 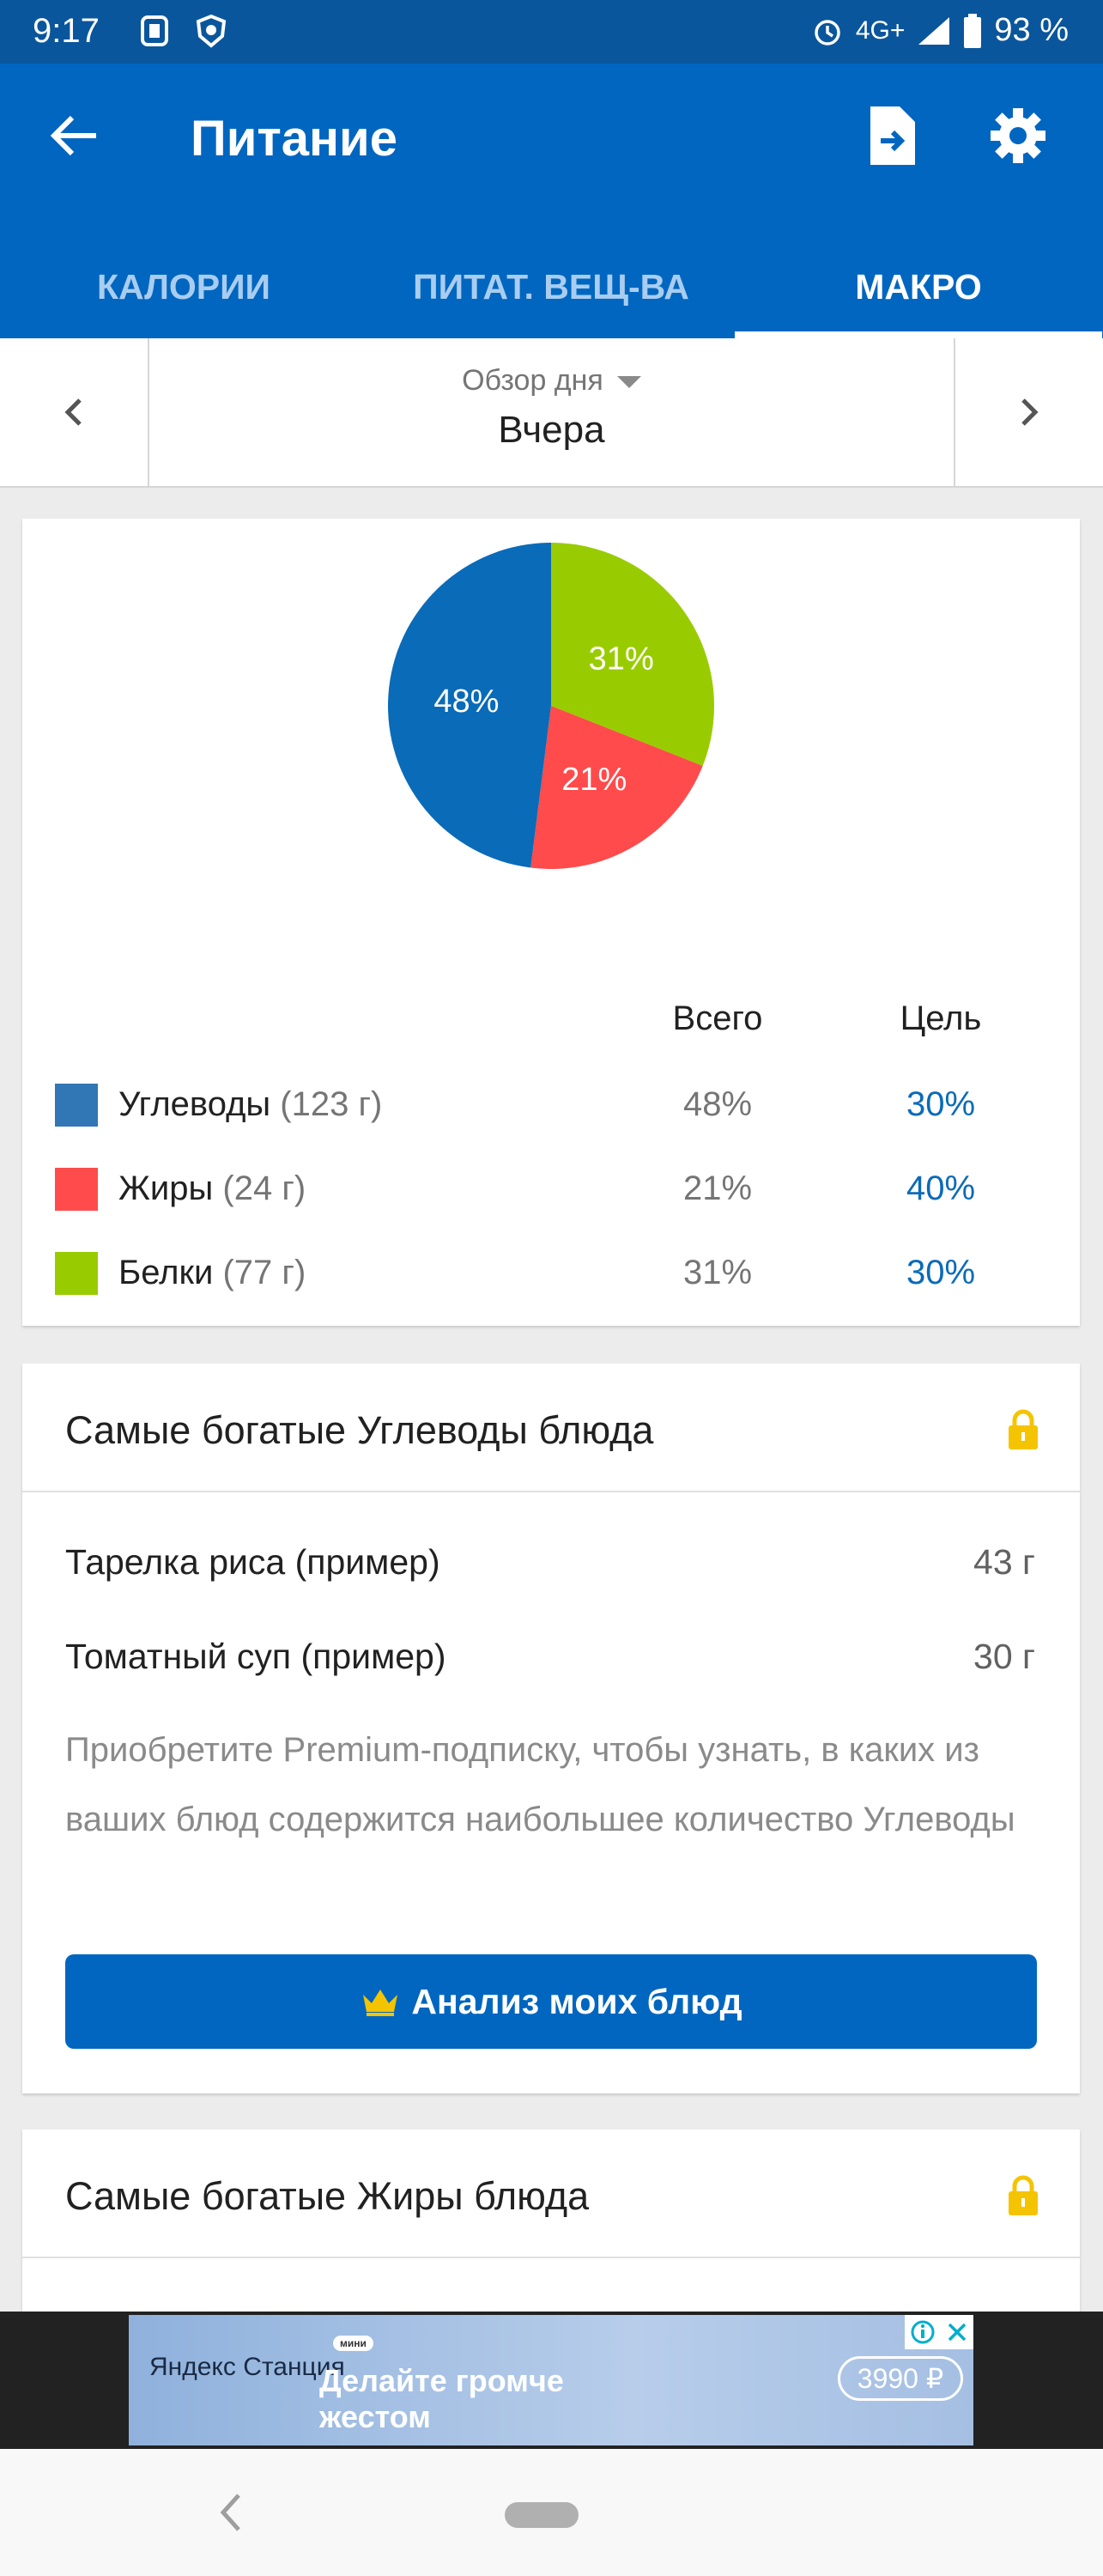 I want to click on status-right: 4G+ 93 %, so click(x=940, y=31).